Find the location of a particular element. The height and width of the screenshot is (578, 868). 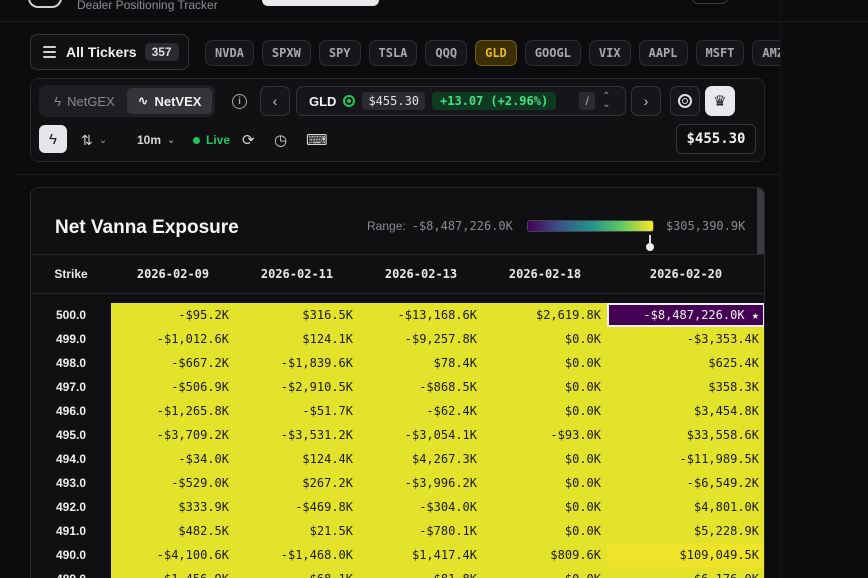

ticker-chip-qqq: QQQ is located at coordinates (446, 53).